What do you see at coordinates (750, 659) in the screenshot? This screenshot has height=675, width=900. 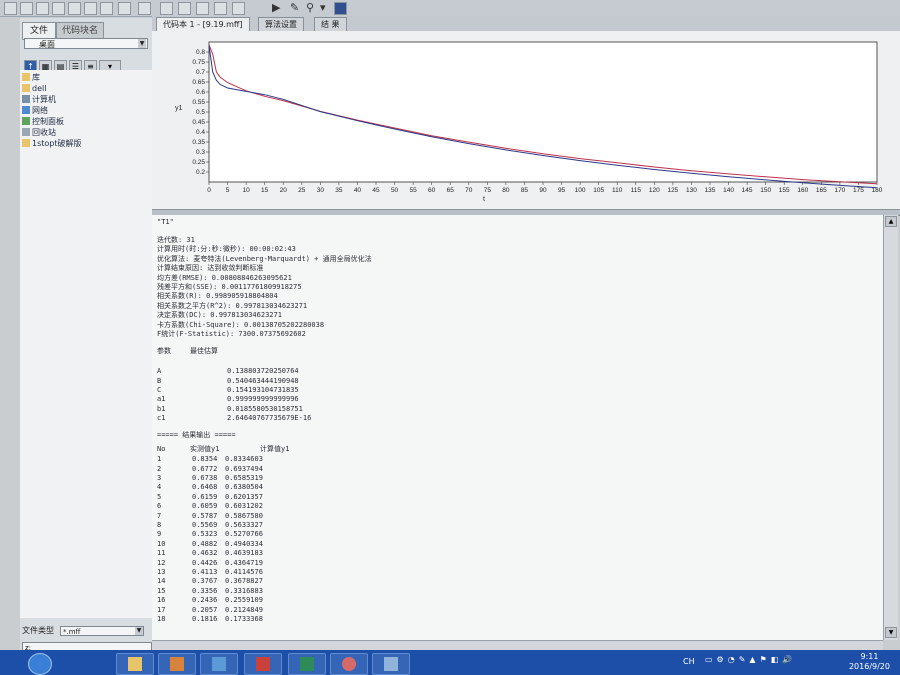 I see `system-tray-icons: ▭⚙◔✎▲⚑◧🔊` at bounding box center [750, 659].